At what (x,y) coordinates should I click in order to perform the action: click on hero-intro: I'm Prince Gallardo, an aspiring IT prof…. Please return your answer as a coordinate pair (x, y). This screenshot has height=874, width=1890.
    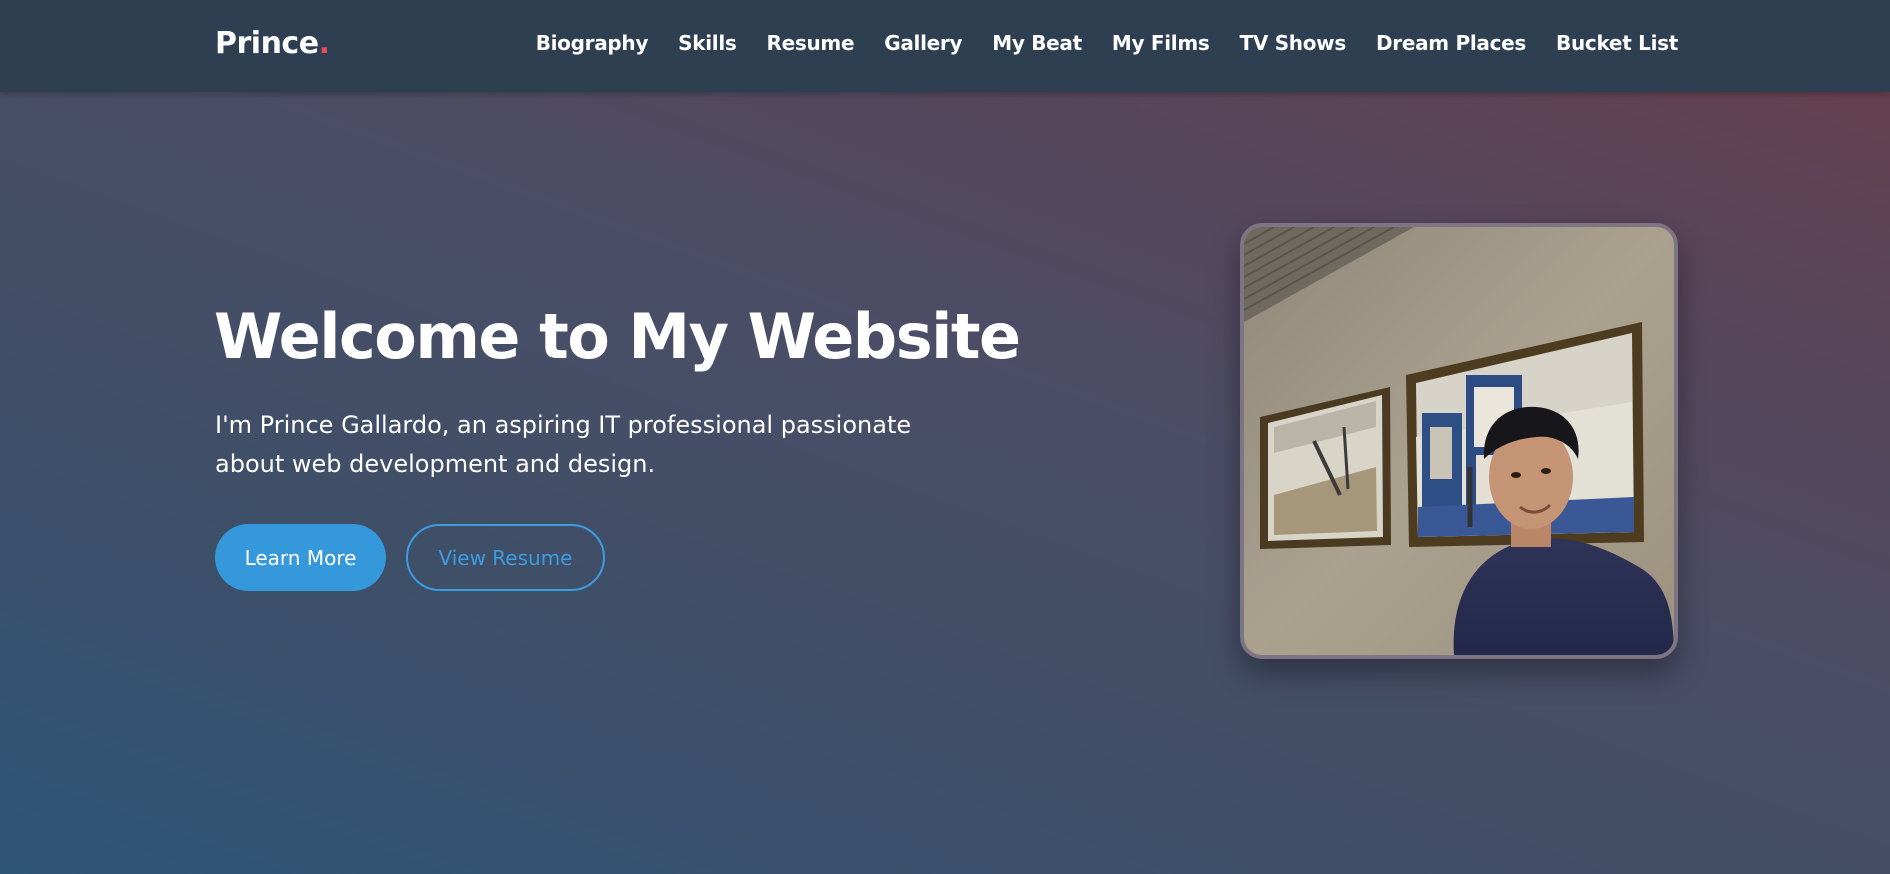
    Looking at the image, I should click on (563, 444).